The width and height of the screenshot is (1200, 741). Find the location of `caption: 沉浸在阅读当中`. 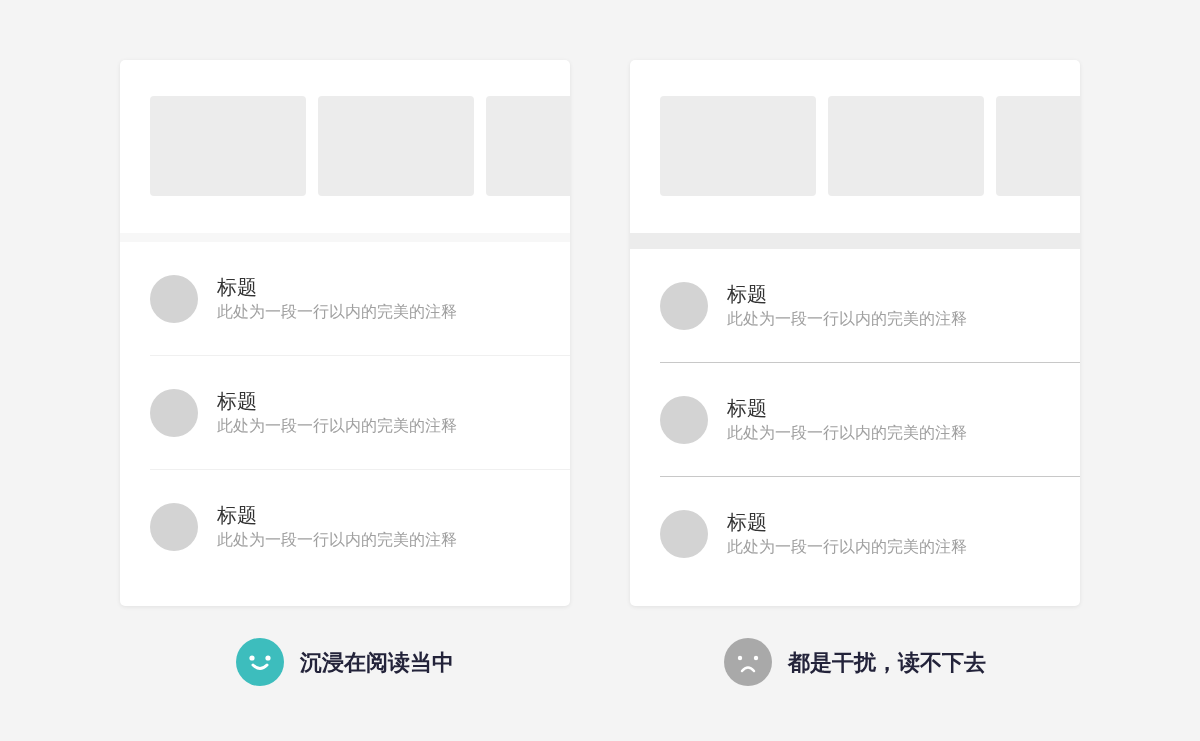

caption: 沉浸在阅读当中 is located at coordinates (377, 662).